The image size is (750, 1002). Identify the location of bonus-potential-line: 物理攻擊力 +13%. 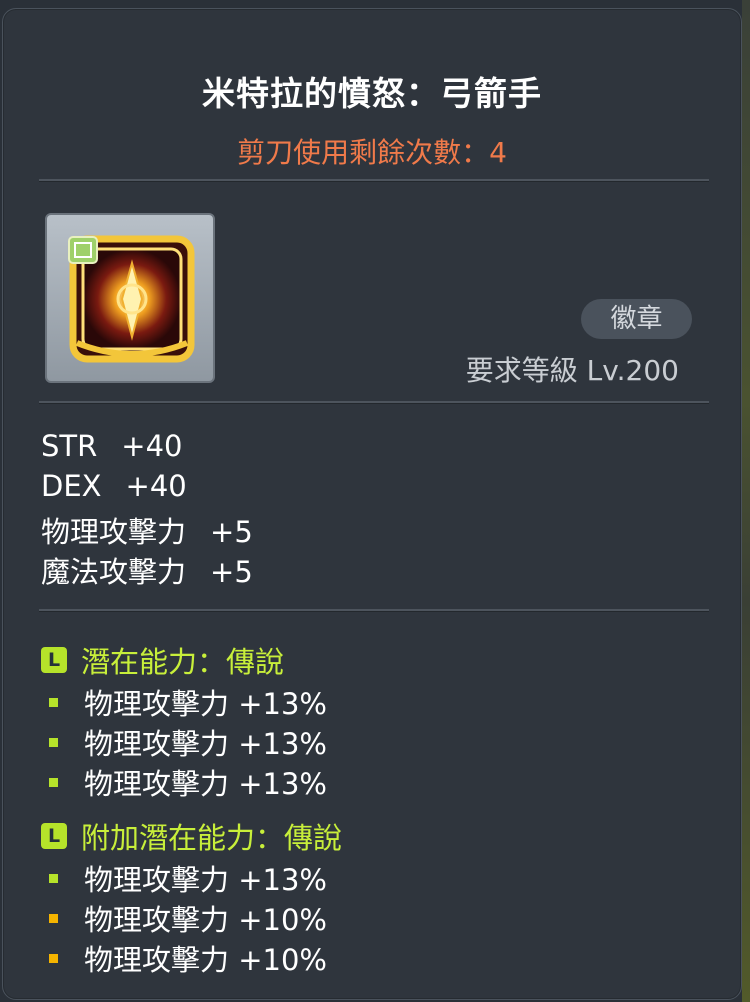
(188, 878).